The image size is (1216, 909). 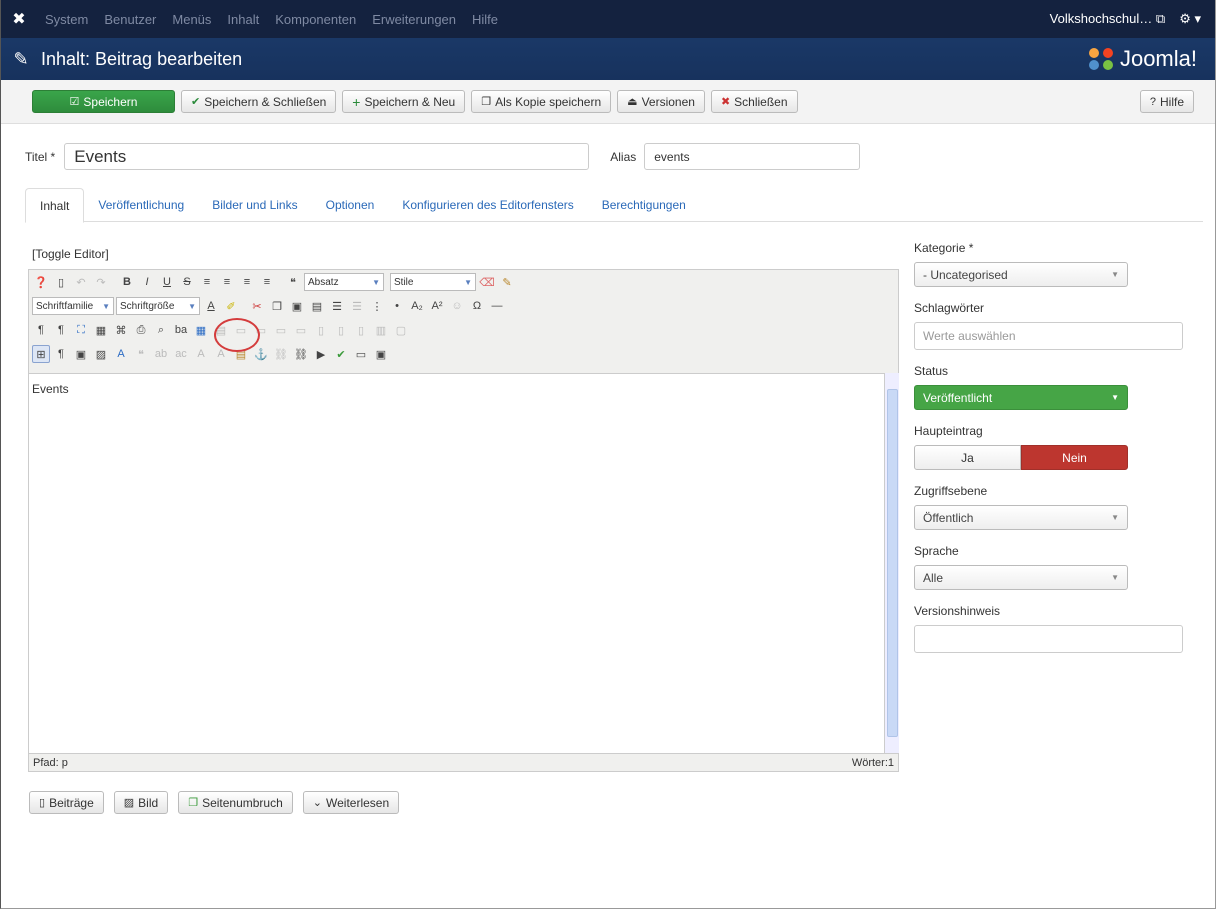 What do you see at coordinates (181, 354) in the screenshot?
I see `acronym-icon: ac` at bounding box center [181, 354].